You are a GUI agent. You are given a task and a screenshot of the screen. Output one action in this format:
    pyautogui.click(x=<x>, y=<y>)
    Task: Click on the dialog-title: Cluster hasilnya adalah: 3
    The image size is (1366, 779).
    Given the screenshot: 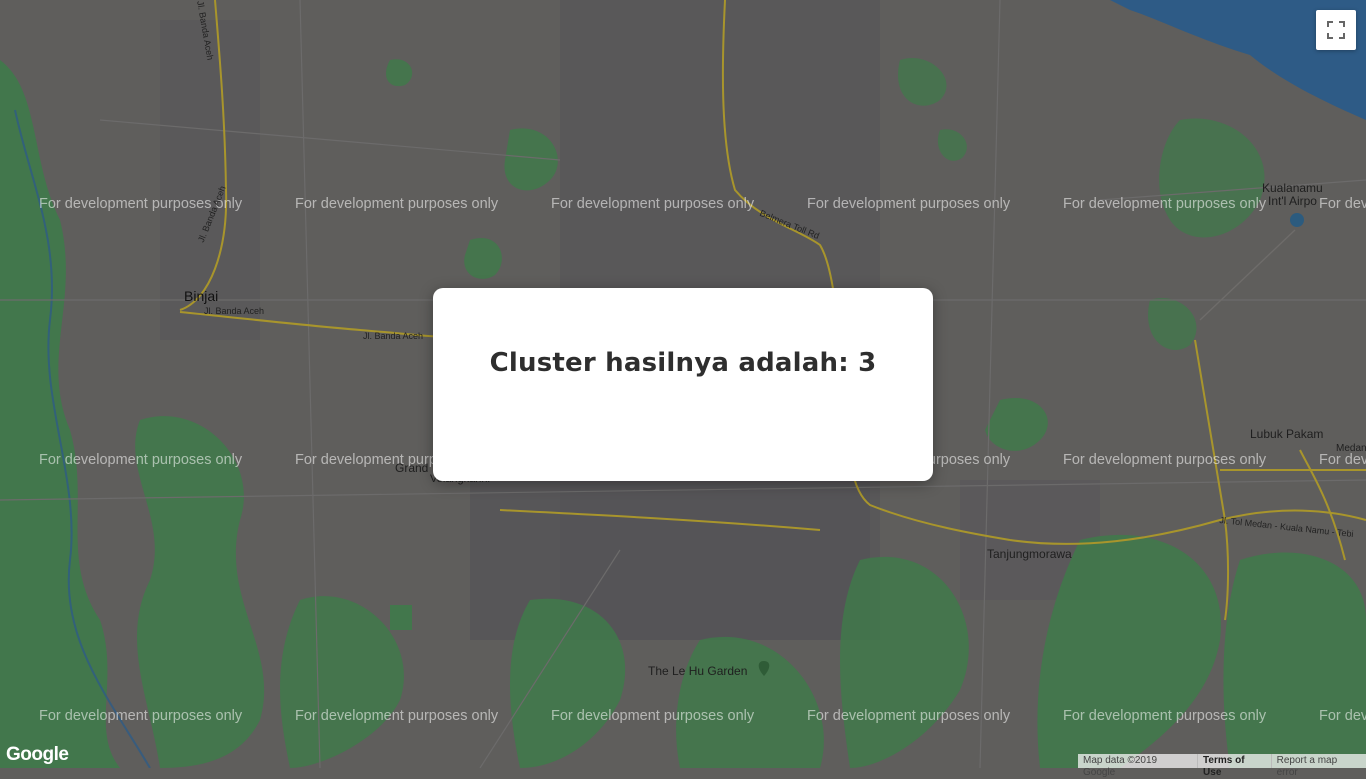 What is the action you would take?
    pyautogui.click(x=683, y=363)
    